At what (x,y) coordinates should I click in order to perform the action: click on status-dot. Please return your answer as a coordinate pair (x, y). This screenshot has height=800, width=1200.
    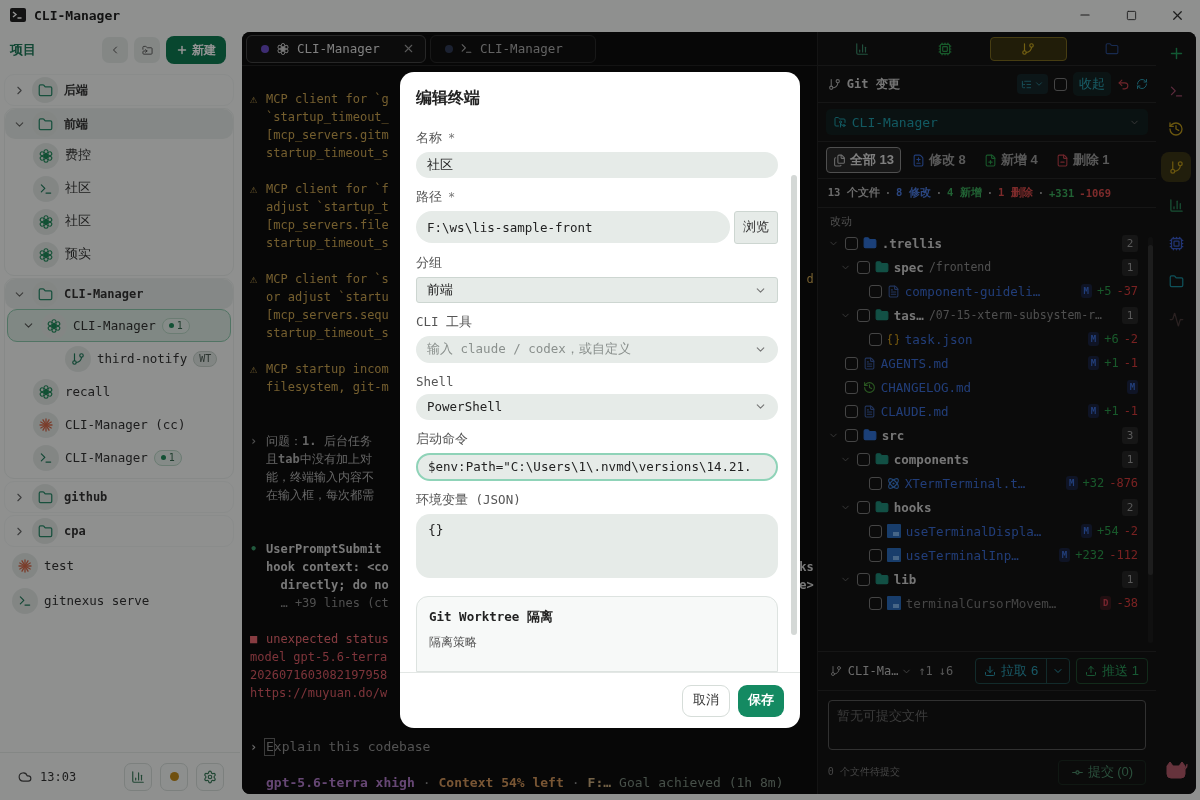
    Looking at the image, I should click on (265, 48).